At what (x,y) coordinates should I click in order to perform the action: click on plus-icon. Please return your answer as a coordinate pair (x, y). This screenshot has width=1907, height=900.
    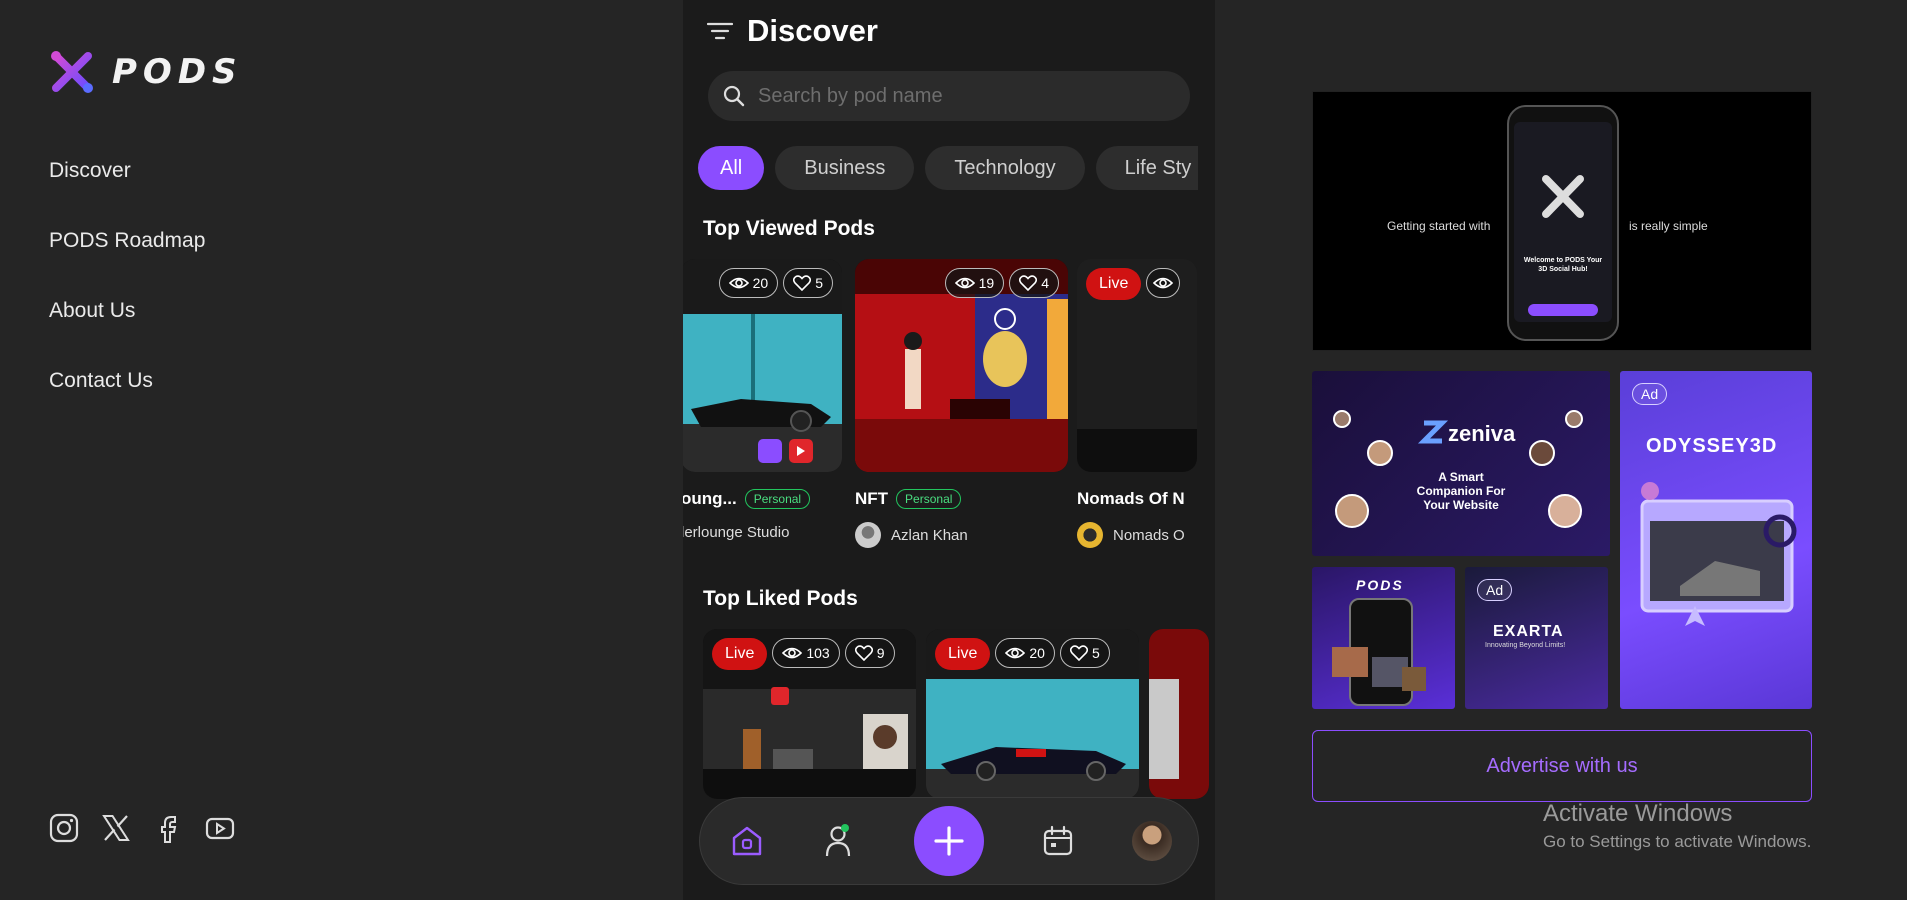
    Looking at the image, I should click on (949, 841).